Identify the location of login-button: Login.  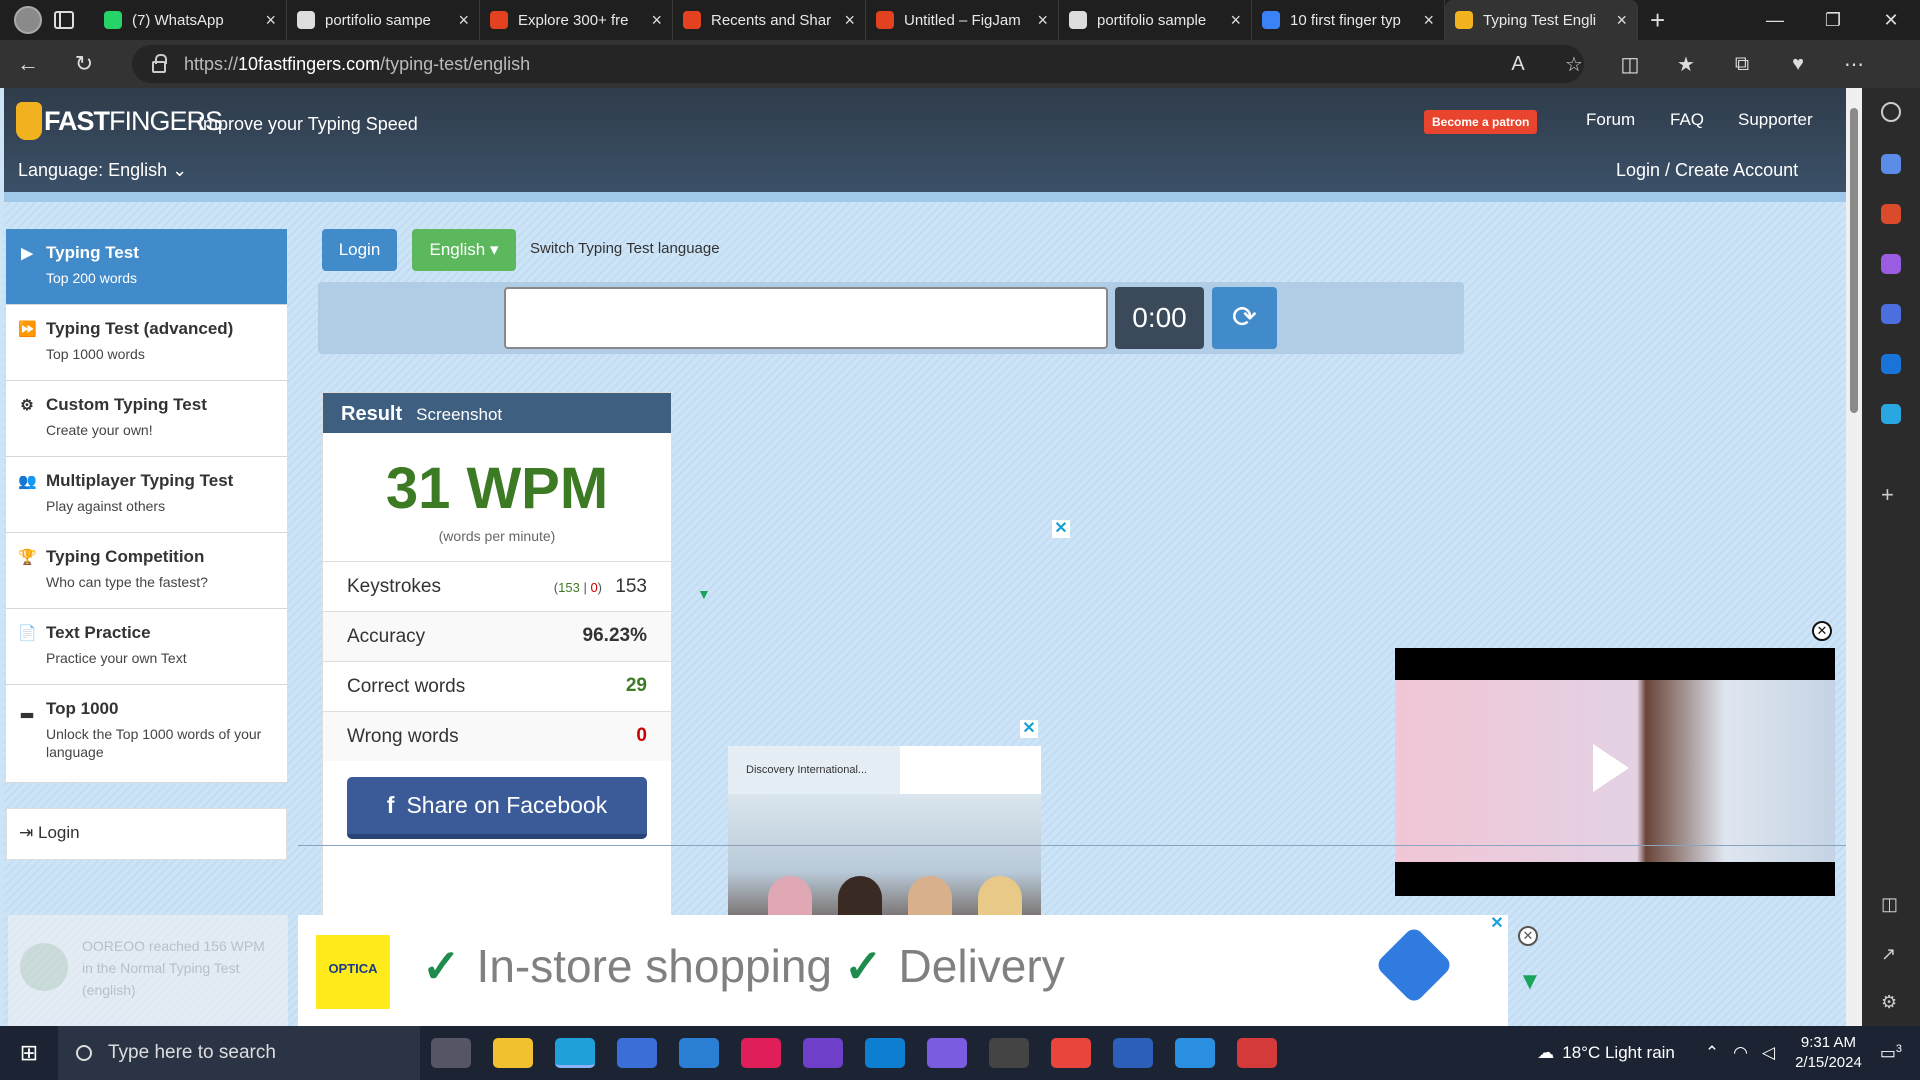
(359, 250).